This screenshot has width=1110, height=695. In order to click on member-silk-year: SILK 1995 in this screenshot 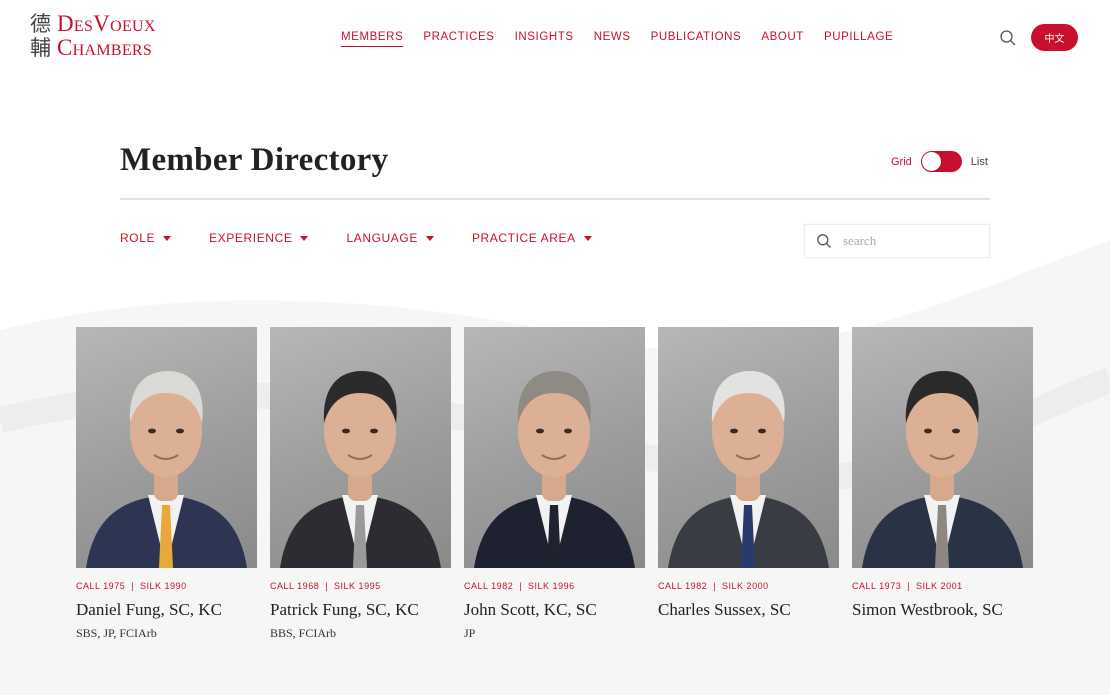, I will do `click(357, 586)`.